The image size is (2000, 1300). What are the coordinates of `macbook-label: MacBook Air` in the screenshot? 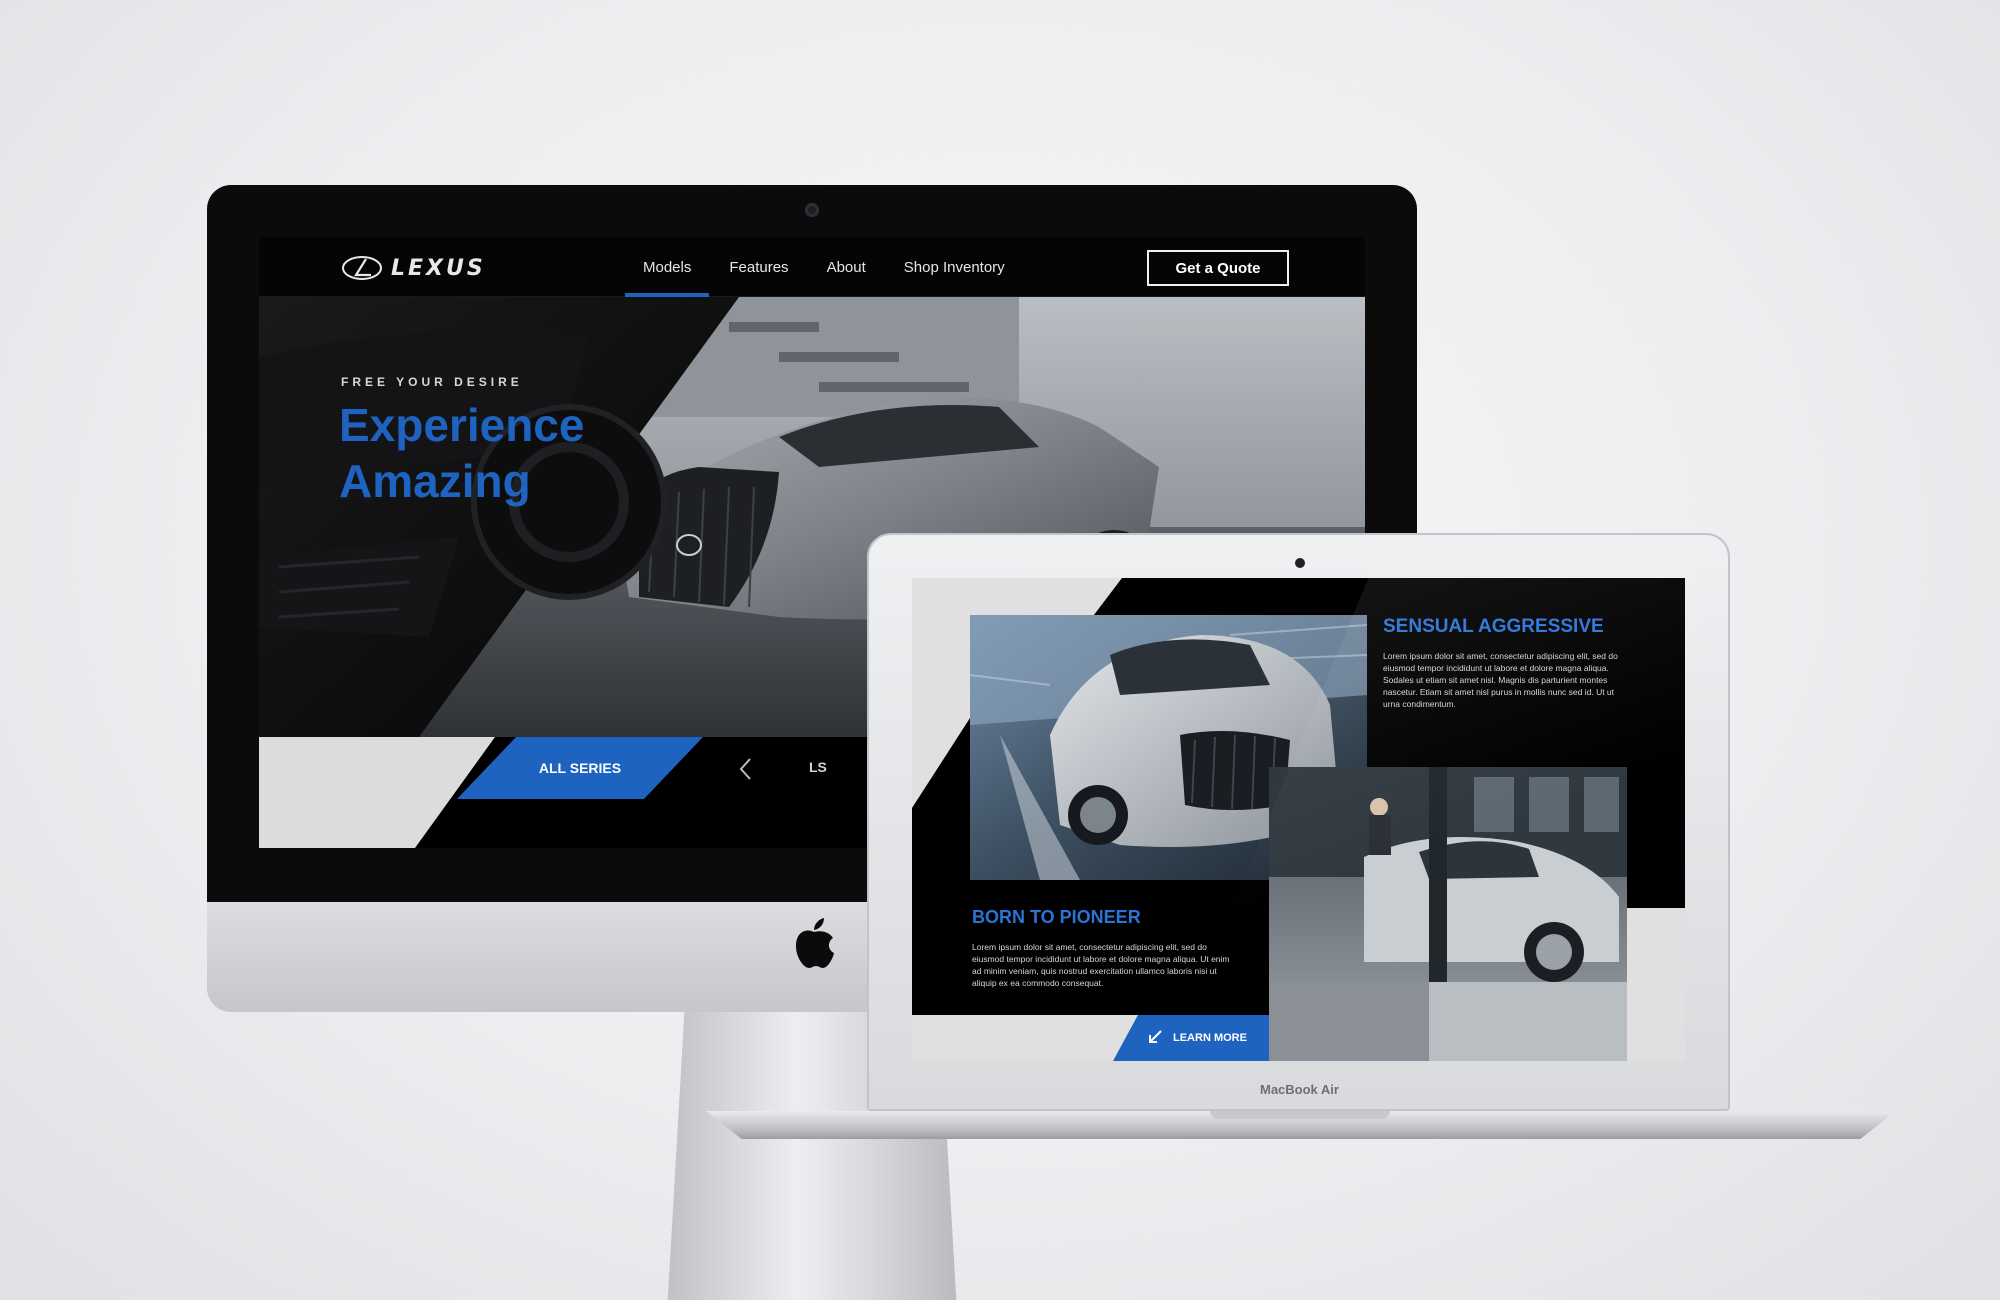 It's located at (1299, 1089).